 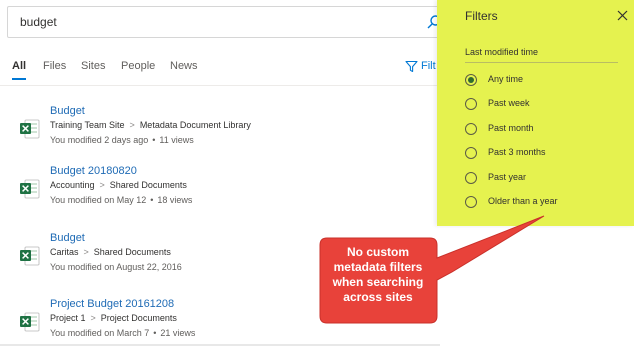 What do you see at coordinates (622, 15) in the screenshot?
I see `close-icon` at bounding box center [622, 15].